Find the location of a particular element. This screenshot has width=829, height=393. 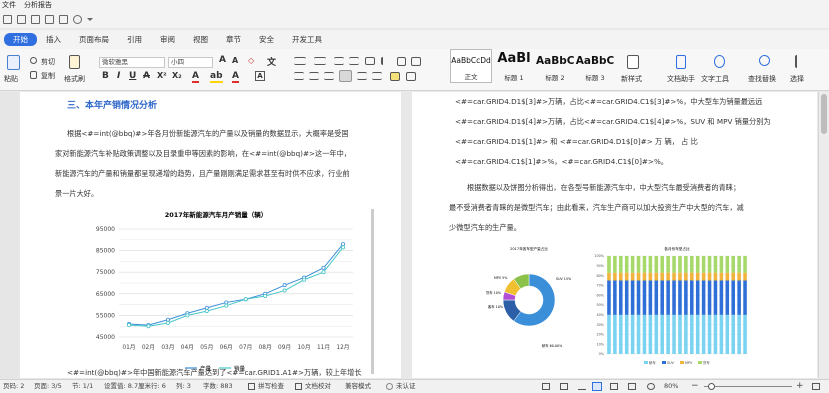

style-heading3: AaBbC 标题 3 is located at coordinates (595, 66).